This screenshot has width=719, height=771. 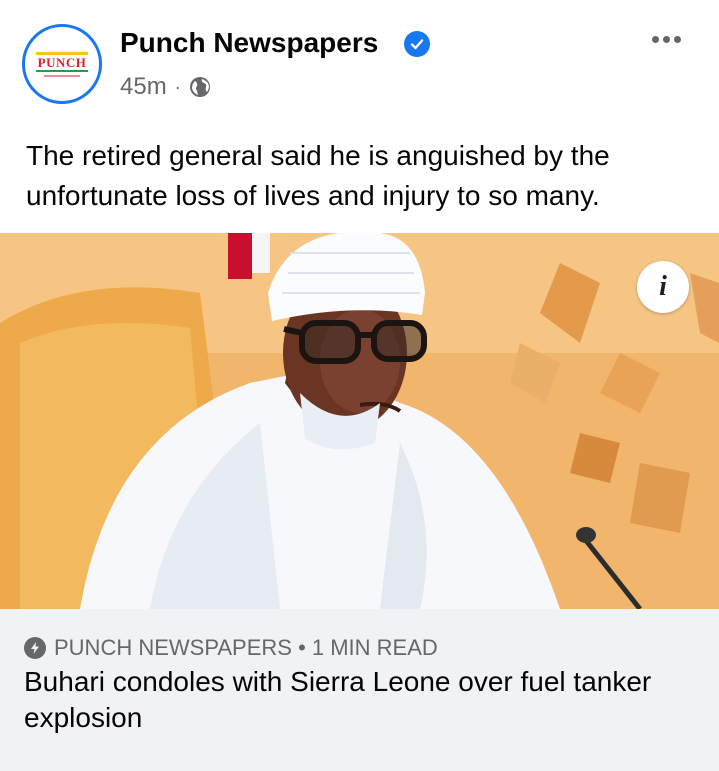 I want to click on more-options-icon, so click(x=666, y=39).